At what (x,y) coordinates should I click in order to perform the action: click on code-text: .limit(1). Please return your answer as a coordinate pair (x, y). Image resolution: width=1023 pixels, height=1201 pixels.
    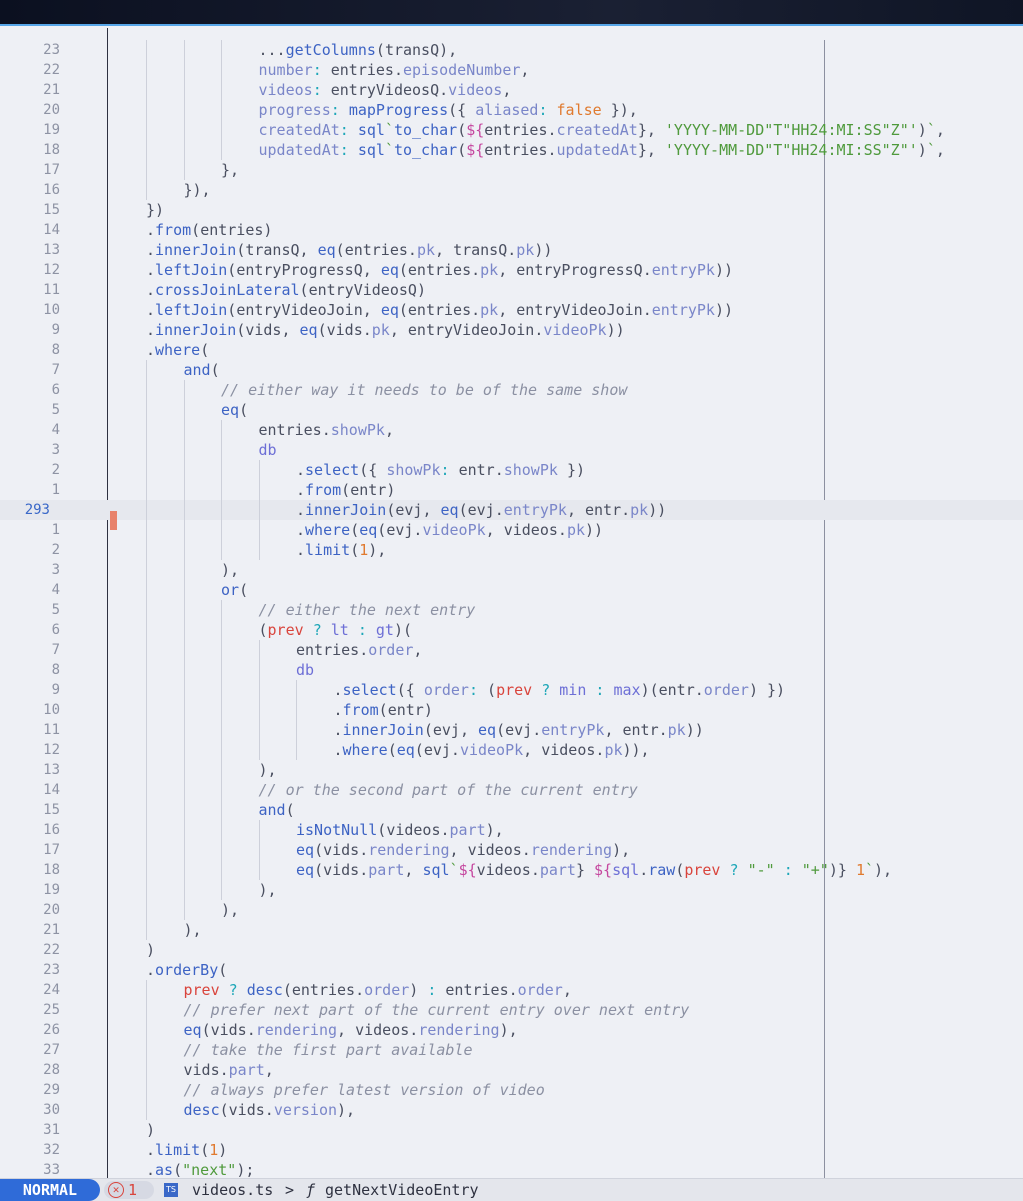
    Looking at the image, I should click on (186, 1150).